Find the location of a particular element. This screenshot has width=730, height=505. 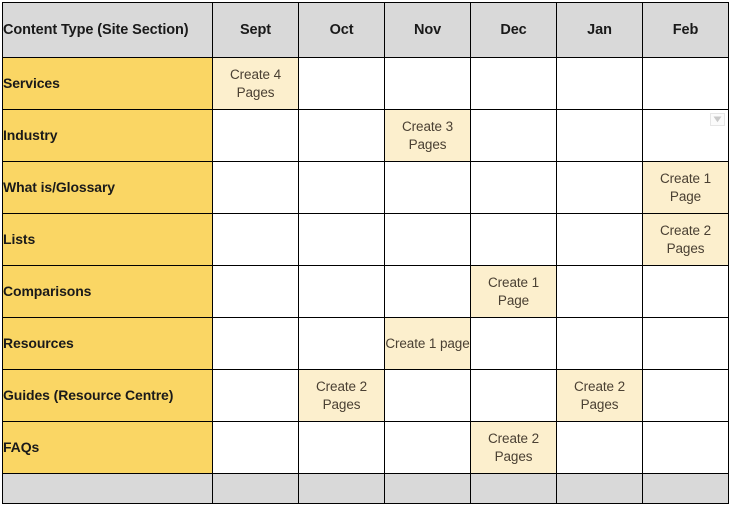

cell-what-is-glossary-jan is located at coordinates (599, 187).